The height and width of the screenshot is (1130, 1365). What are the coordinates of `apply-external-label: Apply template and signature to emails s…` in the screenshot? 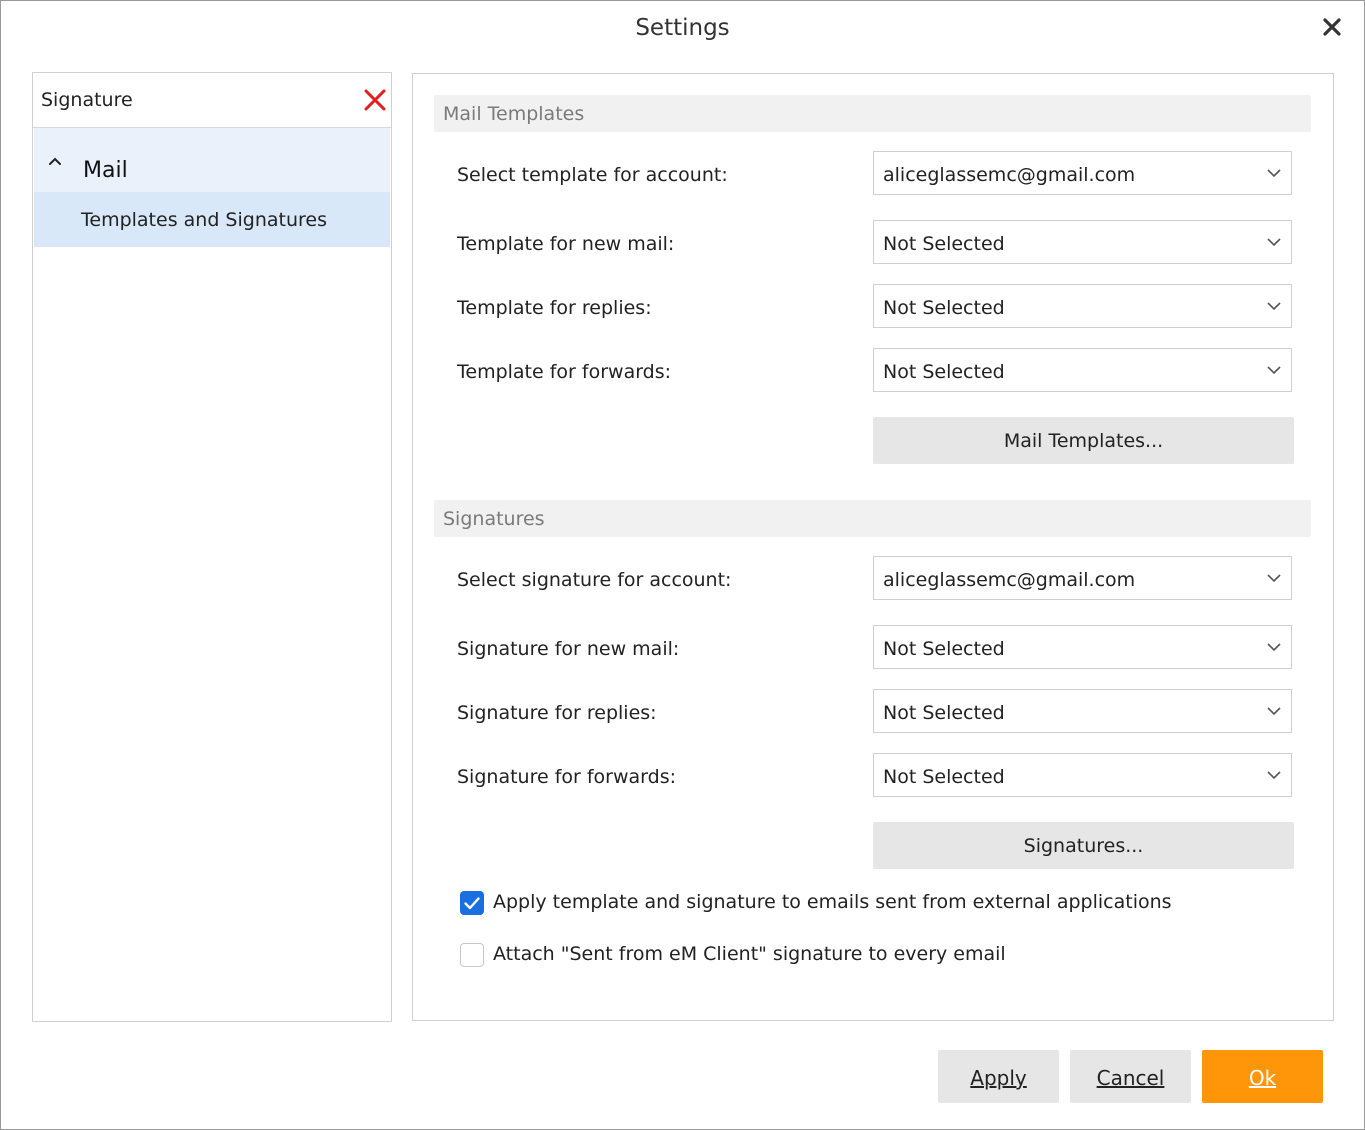 It's located at (832, 902).